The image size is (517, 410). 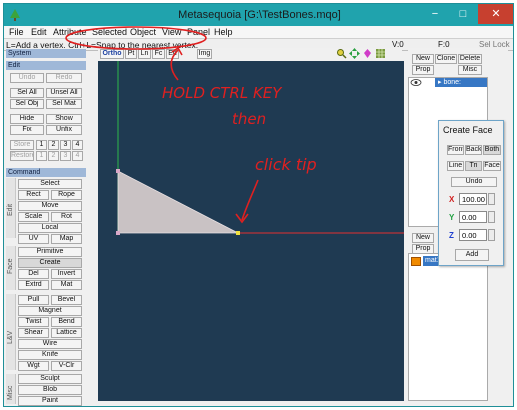 What do you see at coordinates (22, 156) in the screenshot?
I see `restore-button: Restore` at bounding box center [22, 156].